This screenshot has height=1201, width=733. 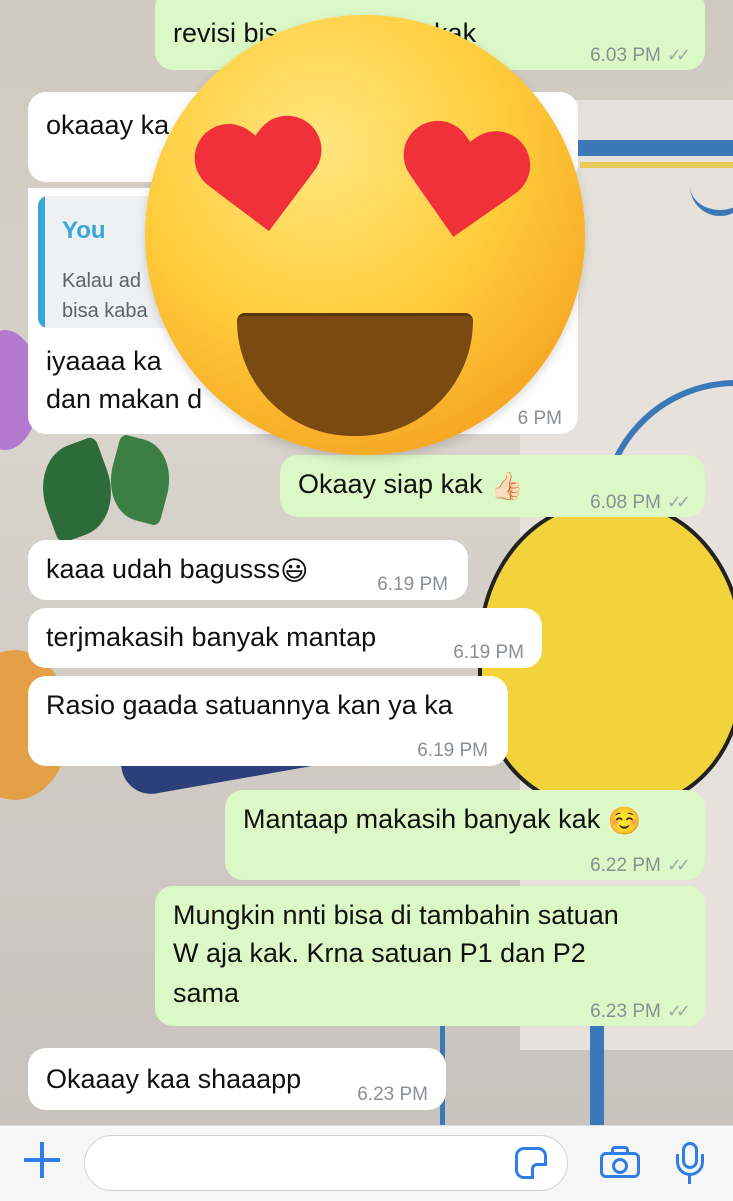 I want to click on wallpaper-leaf, so click(x=140, y=480).